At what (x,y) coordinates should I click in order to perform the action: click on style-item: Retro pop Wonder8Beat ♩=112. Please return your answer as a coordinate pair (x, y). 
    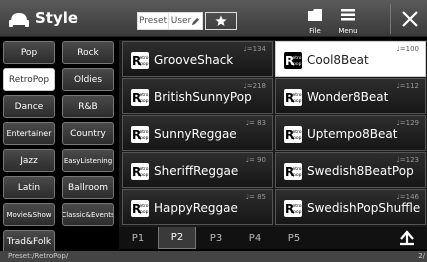
    Looking at the image, I should click on (350, 96).